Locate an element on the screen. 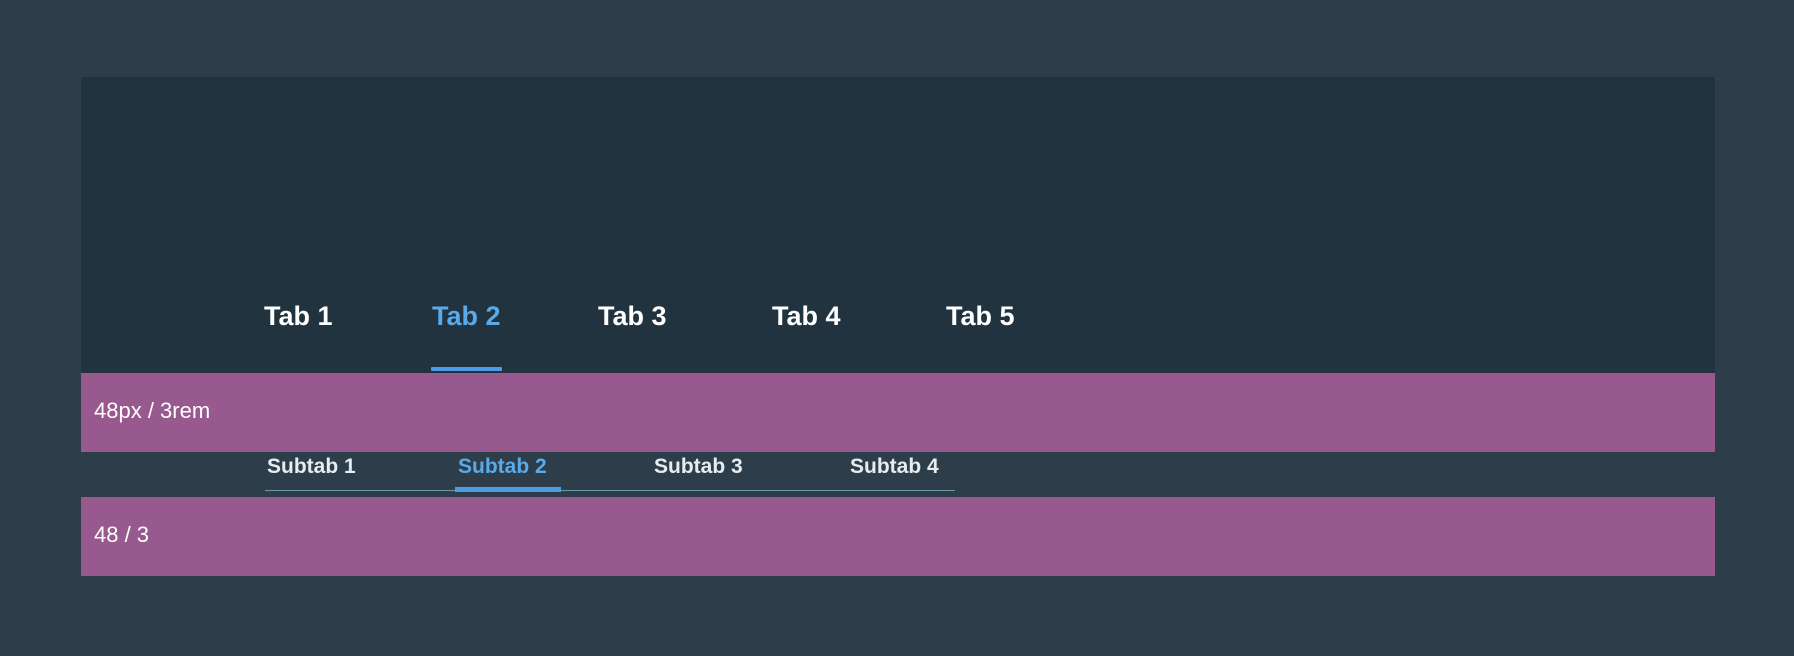  spacing-label: 48 / 3 is located at coordinates (122, 534).